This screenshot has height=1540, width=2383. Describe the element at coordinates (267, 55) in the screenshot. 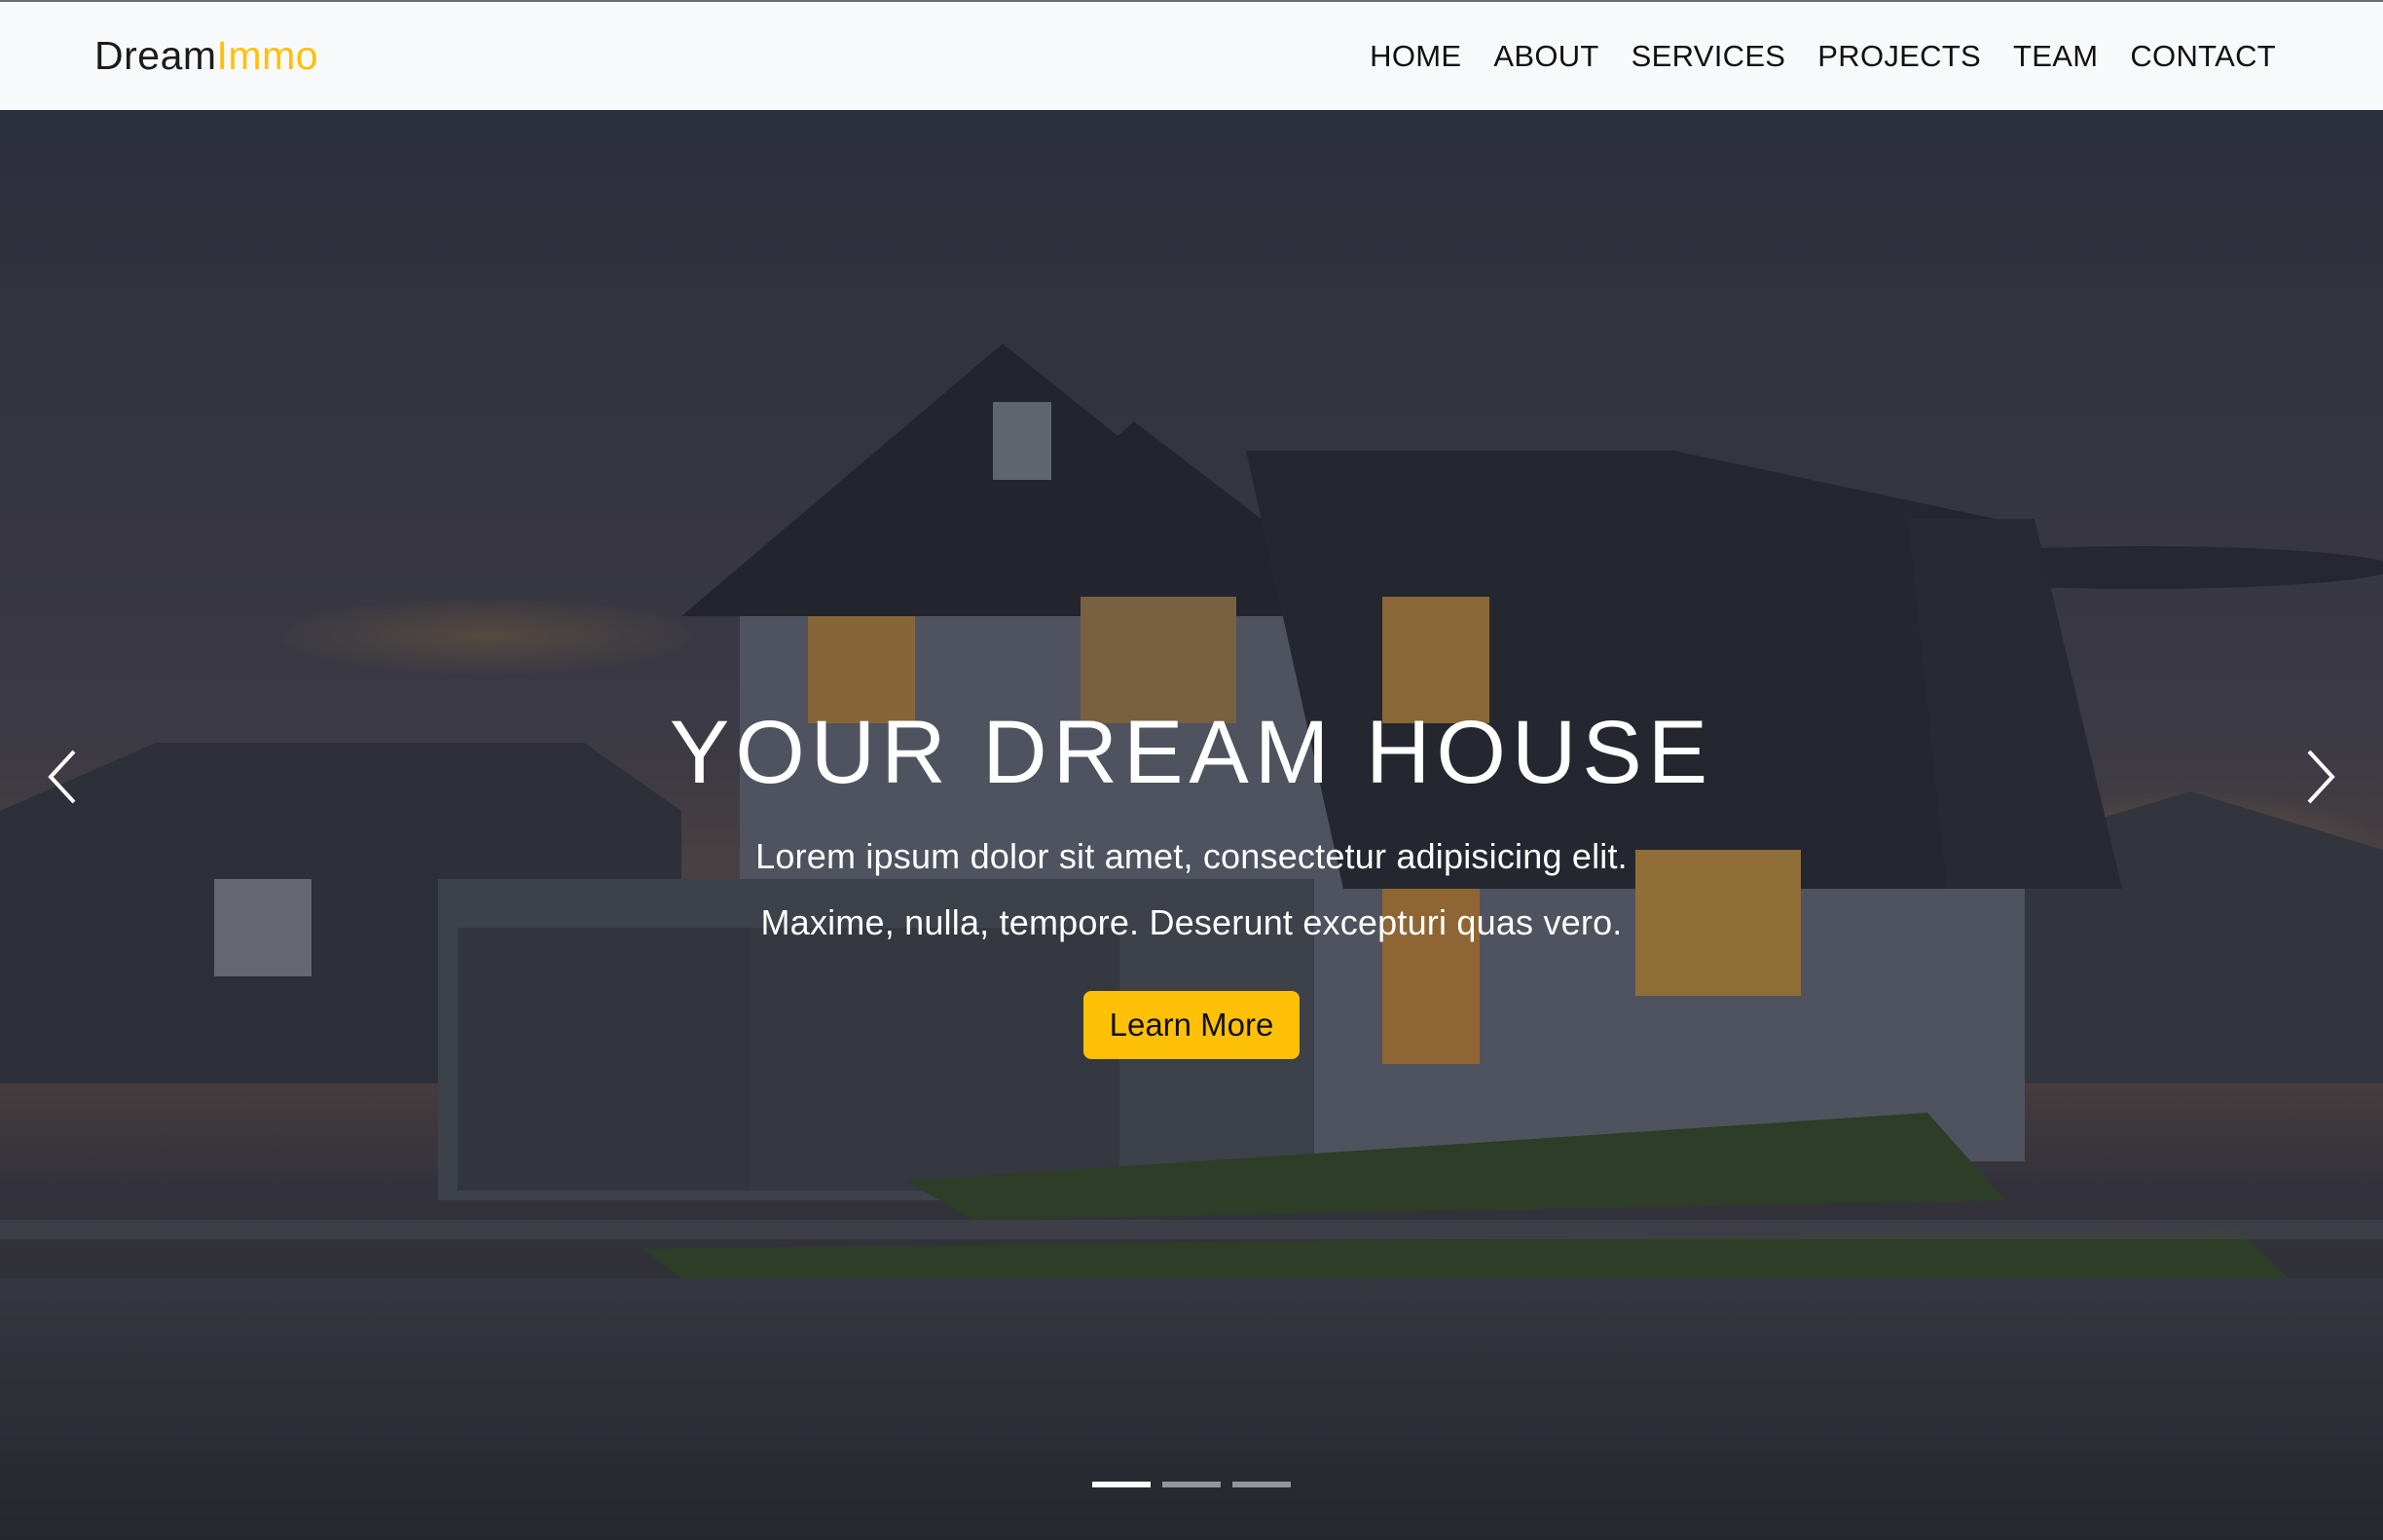

I see `brand-name-part2: Immo` at that location.